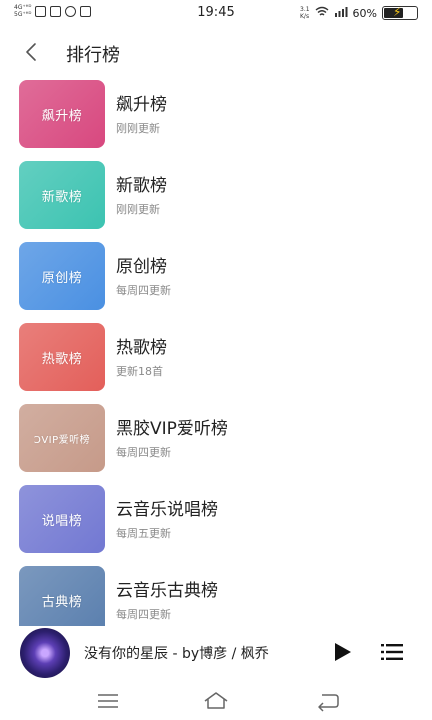  I want to click on chart-list-item: ƆVIP爱听榜 黑胶VIP爱听榜每周四更新, so click(216, 440).